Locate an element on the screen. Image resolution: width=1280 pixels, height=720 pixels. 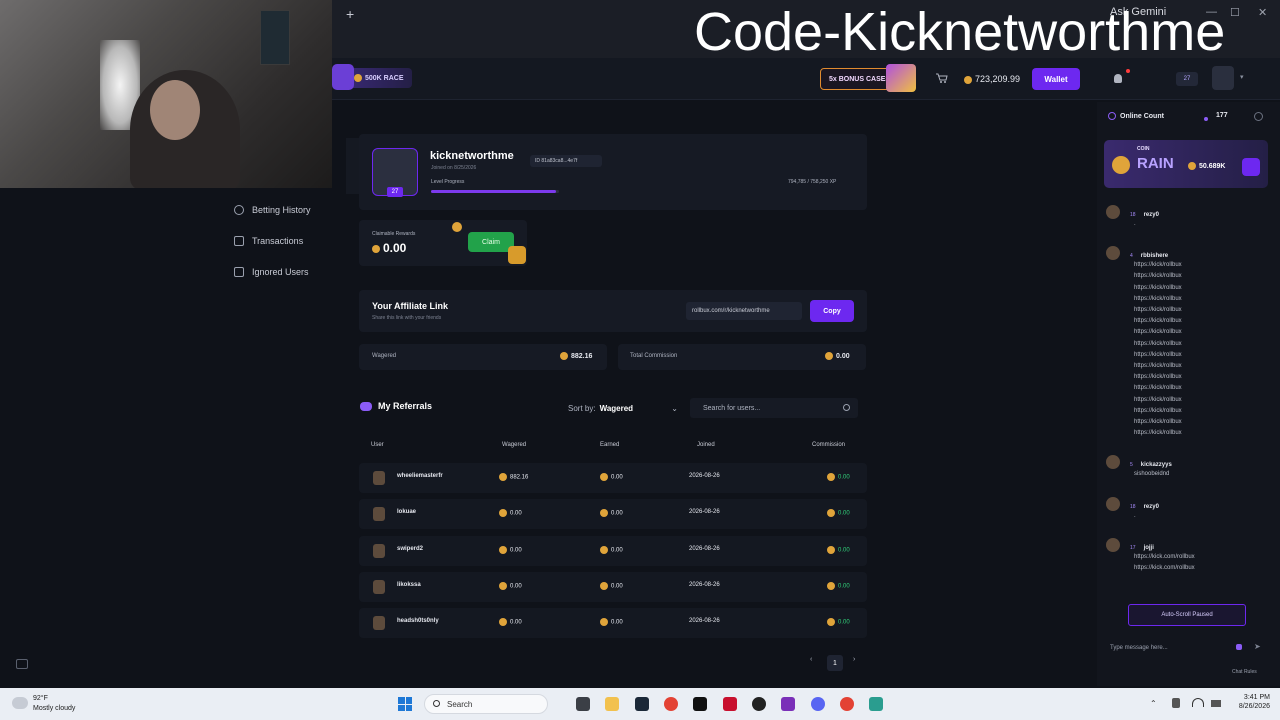
maximize-icon: ☐ is located at coordinates (1235, 12).